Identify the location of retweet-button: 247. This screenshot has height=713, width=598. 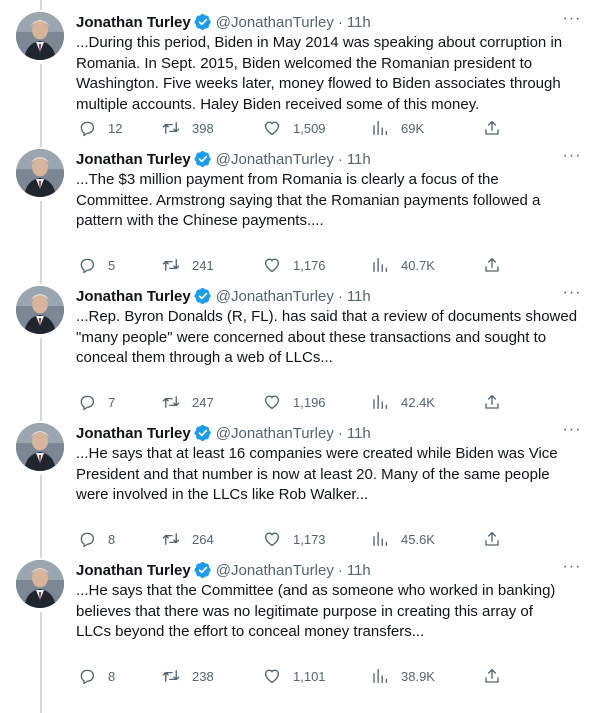
(188, 402).